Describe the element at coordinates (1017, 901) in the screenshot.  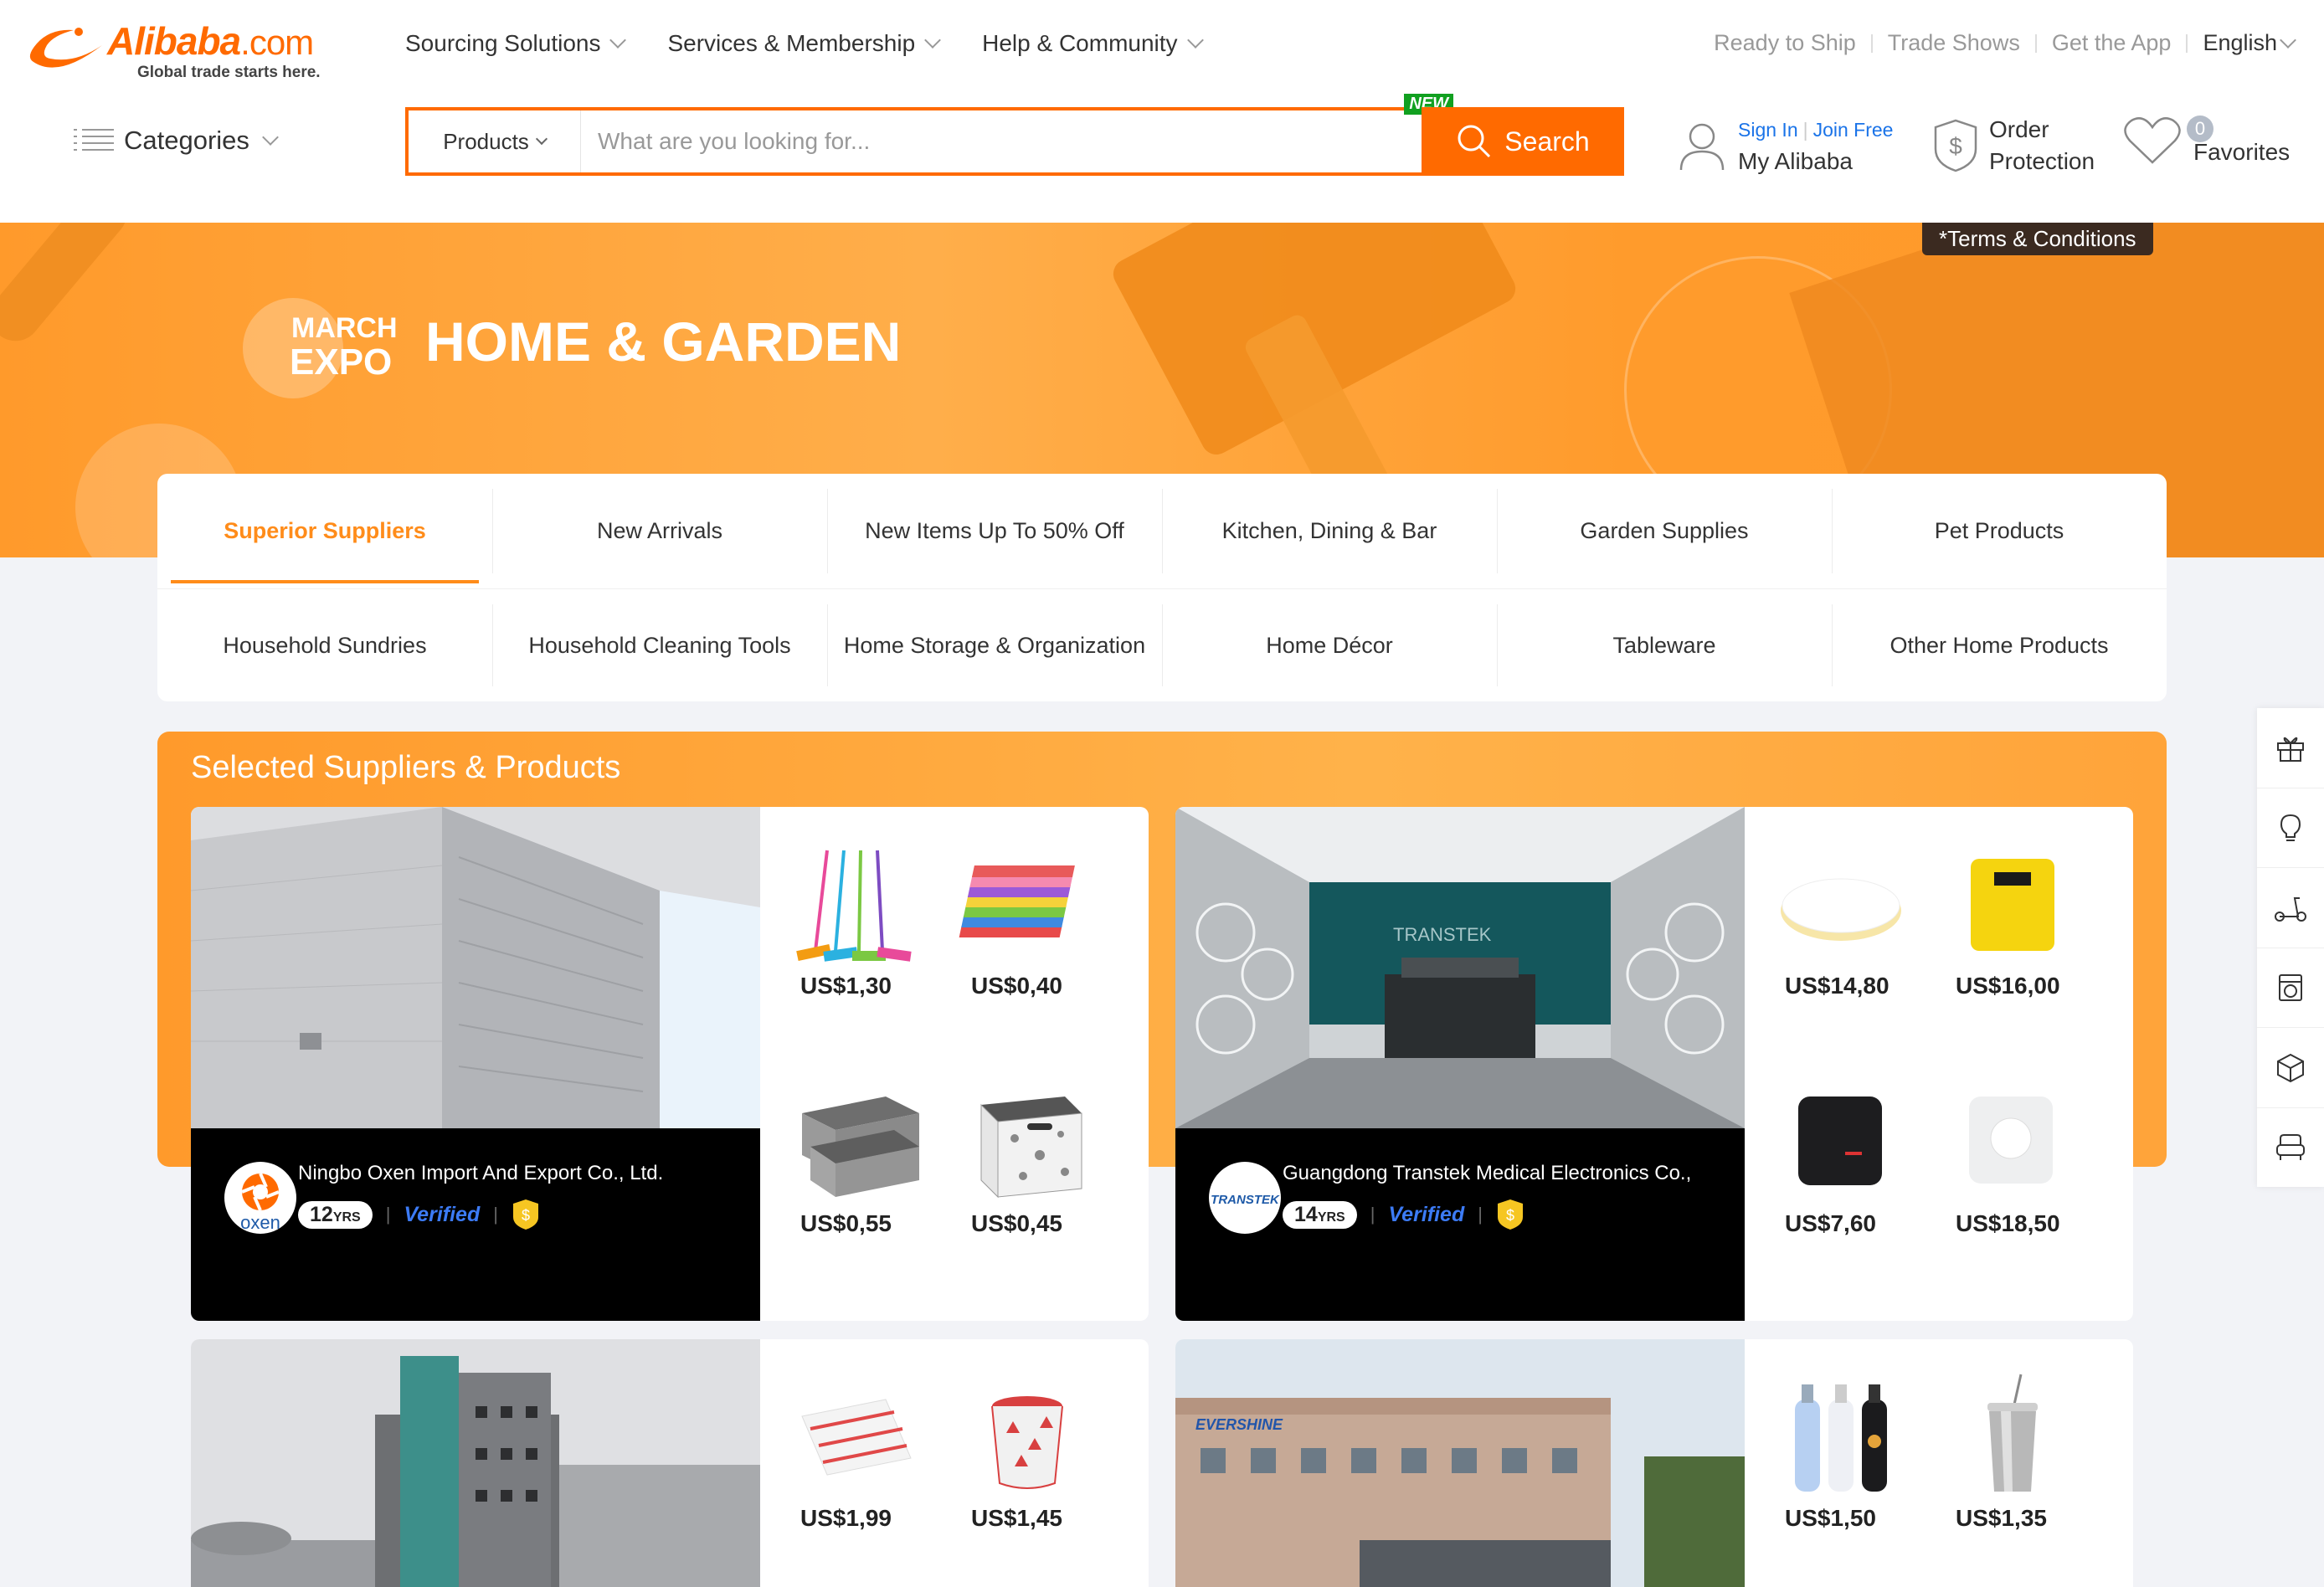
I see `cloths-product-image` at that location.